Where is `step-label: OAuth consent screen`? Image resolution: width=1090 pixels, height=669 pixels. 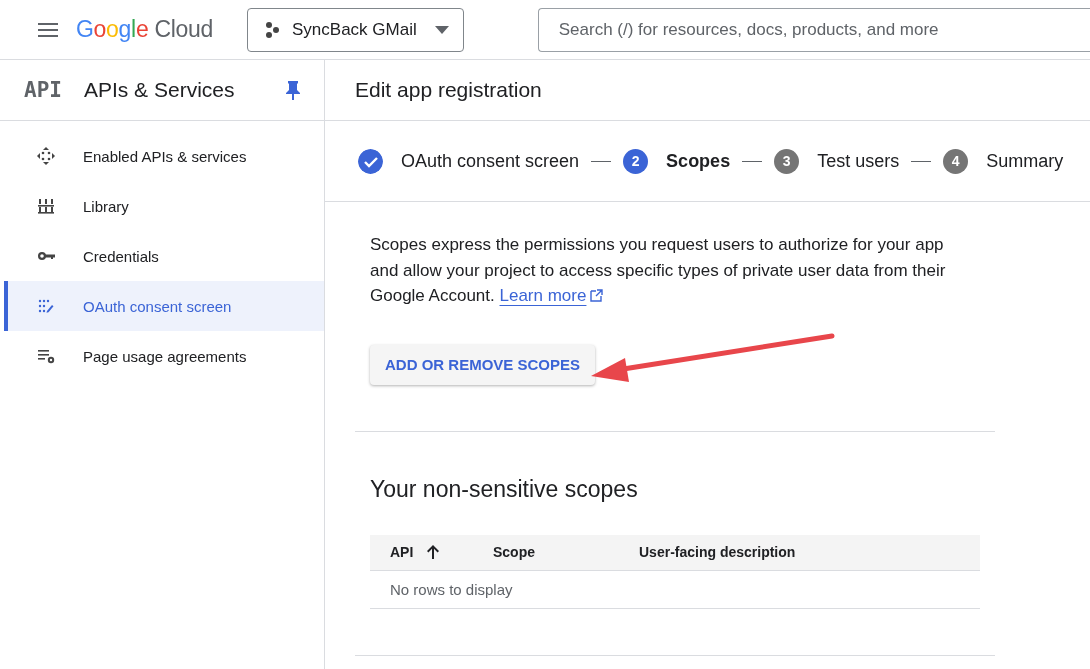 step-label: OAuth consent screen is located at coordinates (490, 161).